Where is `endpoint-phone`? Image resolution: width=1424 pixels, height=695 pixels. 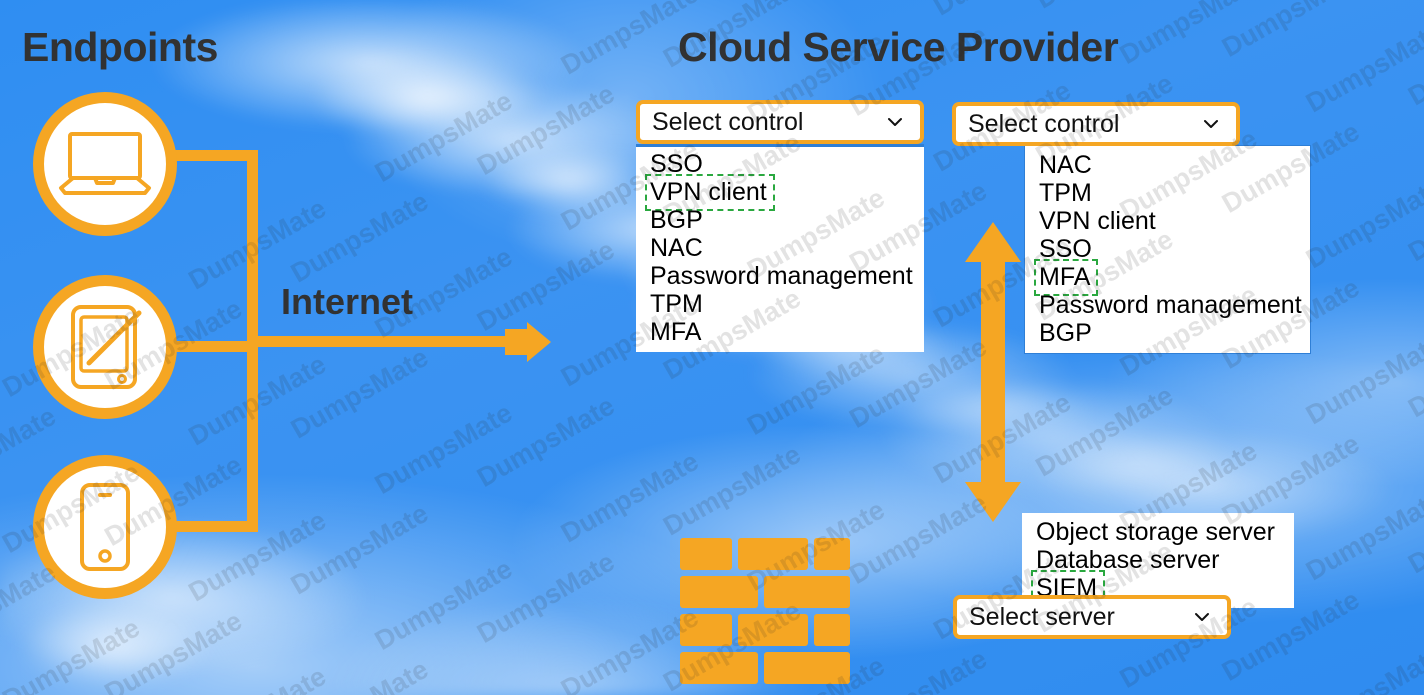
endpoint-phone is located at coordinates (105, 527).